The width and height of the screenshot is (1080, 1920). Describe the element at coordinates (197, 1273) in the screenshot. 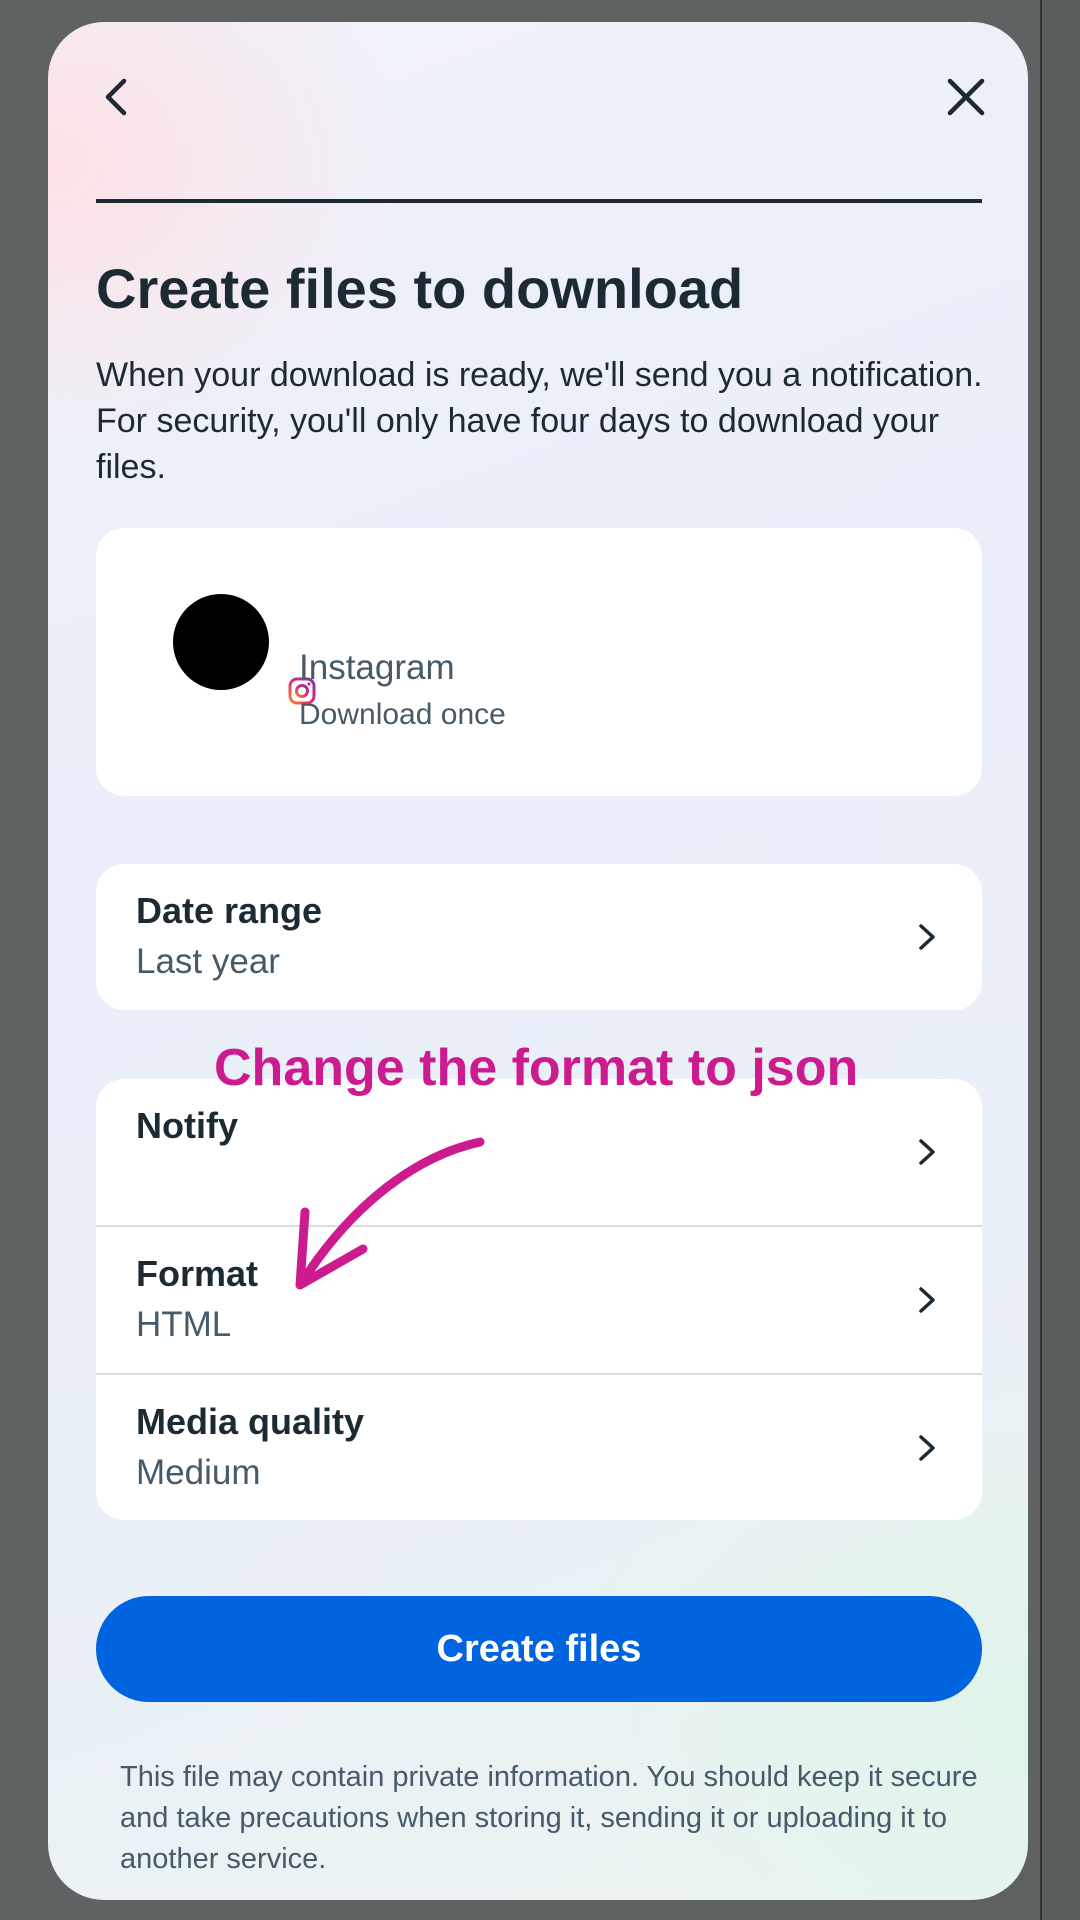

I see `format-label: Format` at that location.